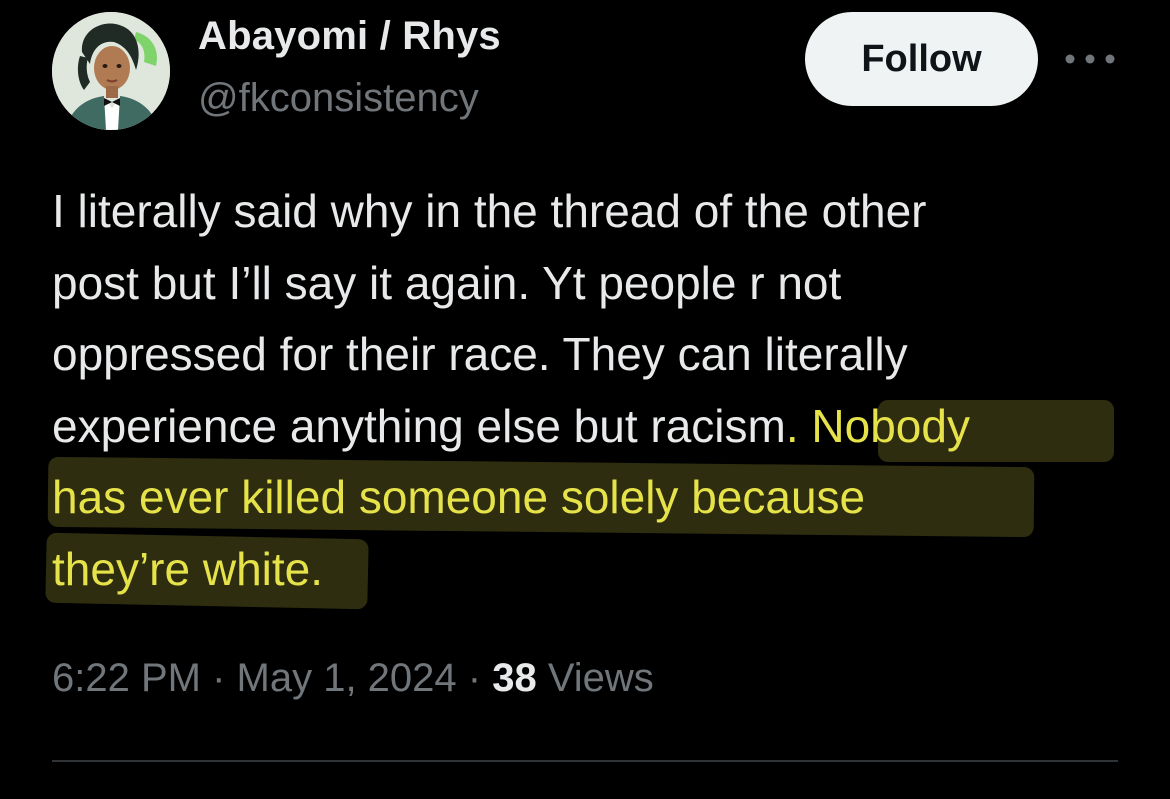  What do you see at coordinates (188, 568) in the screenshot?
I see `highlighted-text: they’re white.` at bounding box center [188, 568].